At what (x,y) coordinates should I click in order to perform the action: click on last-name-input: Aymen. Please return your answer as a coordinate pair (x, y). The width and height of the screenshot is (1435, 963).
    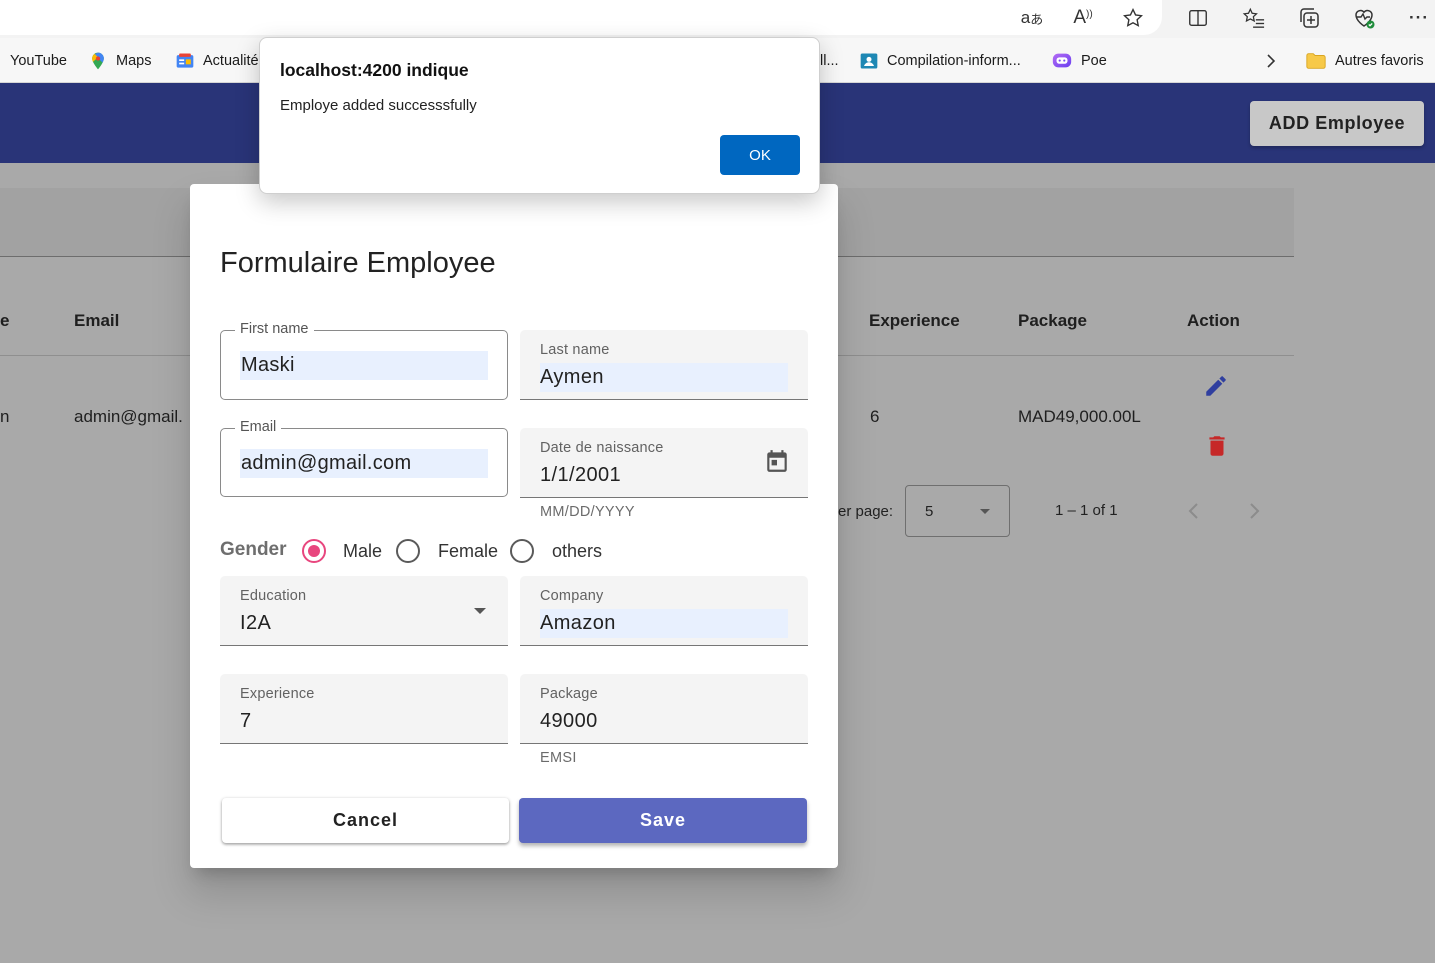
    Looking at the image, I should click on (664, 377).